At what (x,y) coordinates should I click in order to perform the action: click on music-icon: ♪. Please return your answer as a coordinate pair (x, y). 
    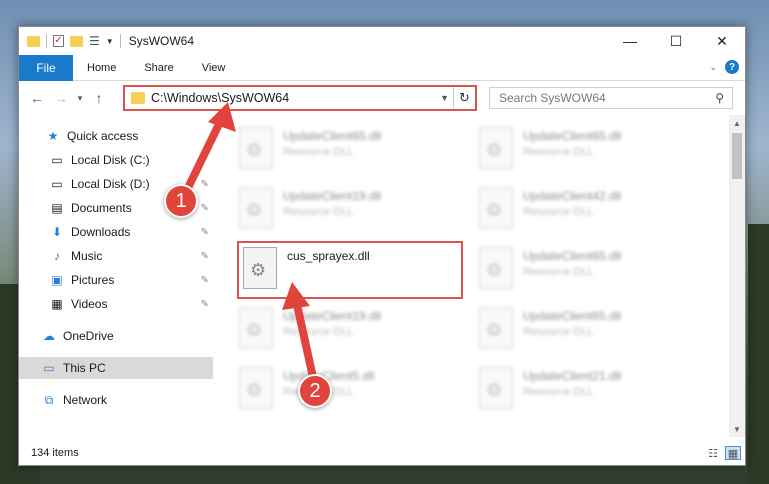
    Looking at the image, I should click on (57, 256).